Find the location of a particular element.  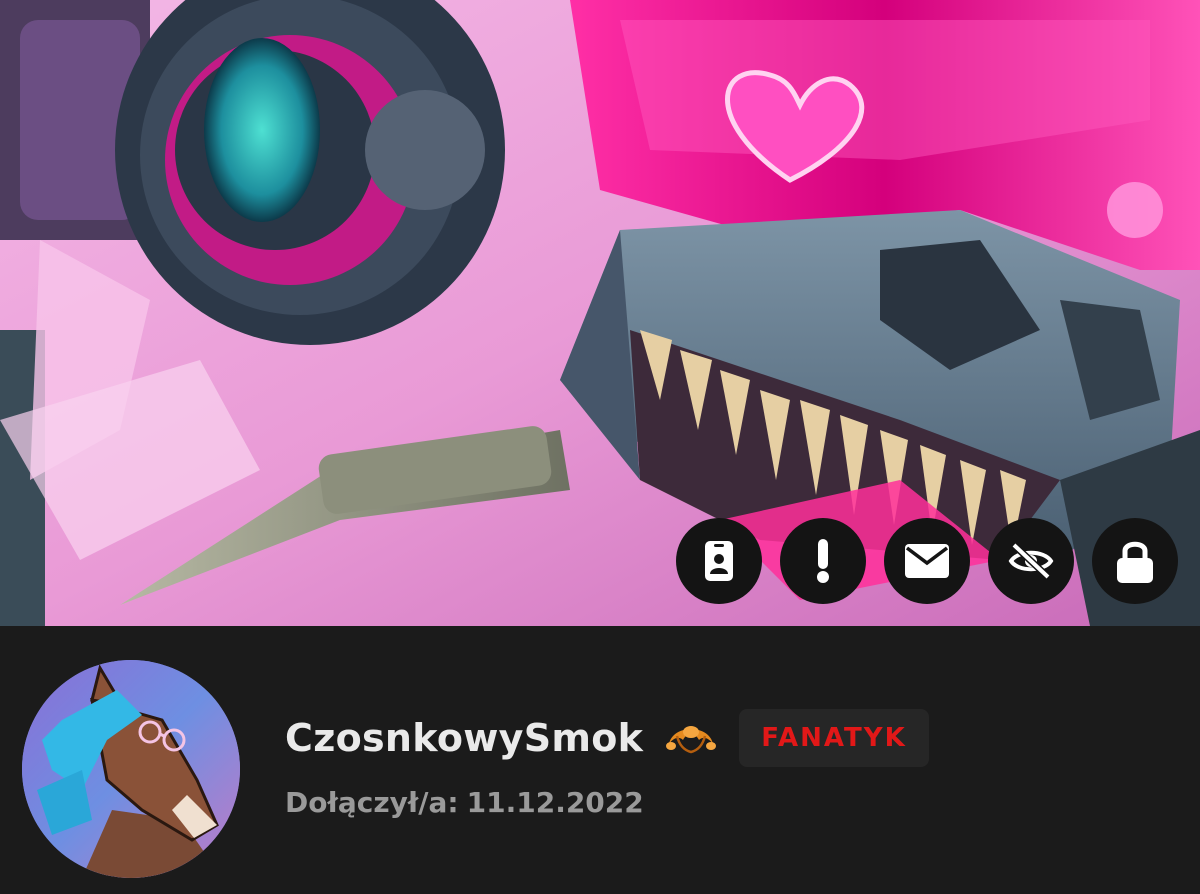

id-card-icon is located at coordinates (719, 561).